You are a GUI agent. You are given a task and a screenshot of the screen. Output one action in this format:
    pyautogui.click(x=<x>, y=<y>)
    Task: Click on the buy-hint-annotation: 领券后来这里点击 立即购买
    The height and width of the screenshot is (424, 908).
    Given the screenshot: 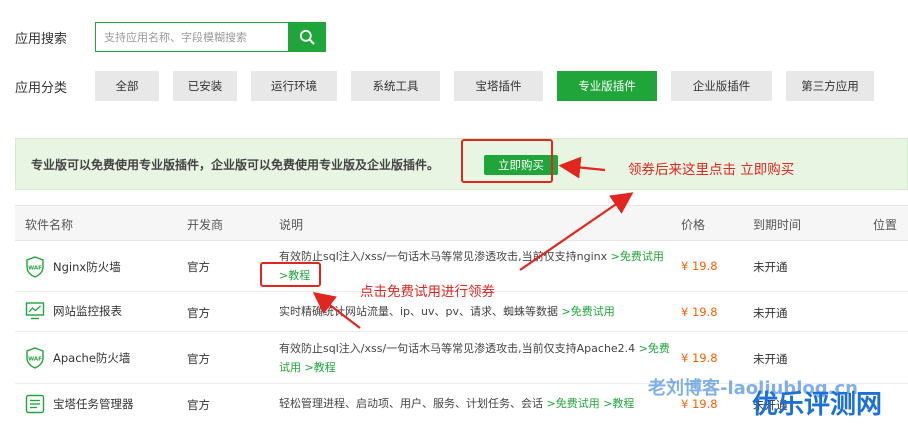 What is the action you would take?
    pyautogui.click(x=711, y=170)
    